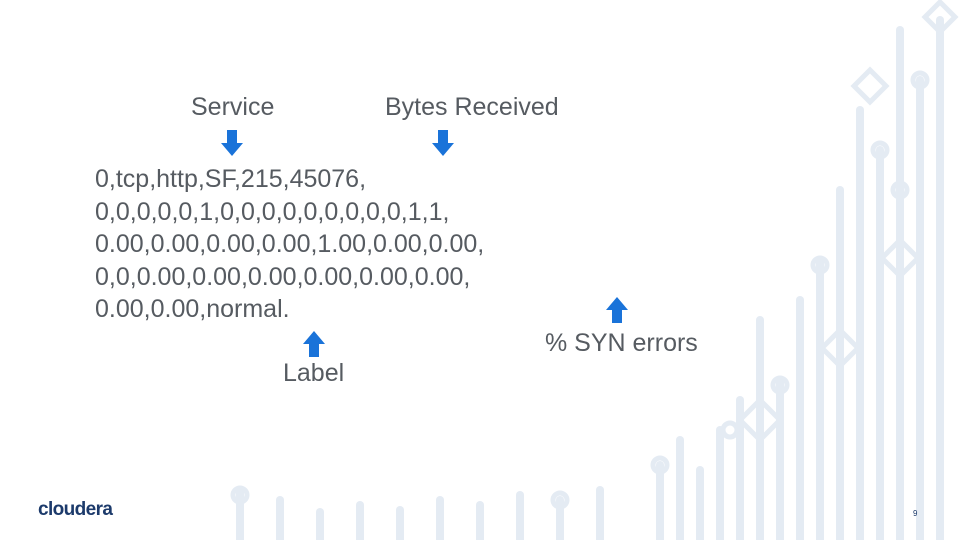 The width and height of the screenshot is (960, 540). Describe the element at coordinates (233, 107) in the screenshot. I see `service-label: Service` at that location.